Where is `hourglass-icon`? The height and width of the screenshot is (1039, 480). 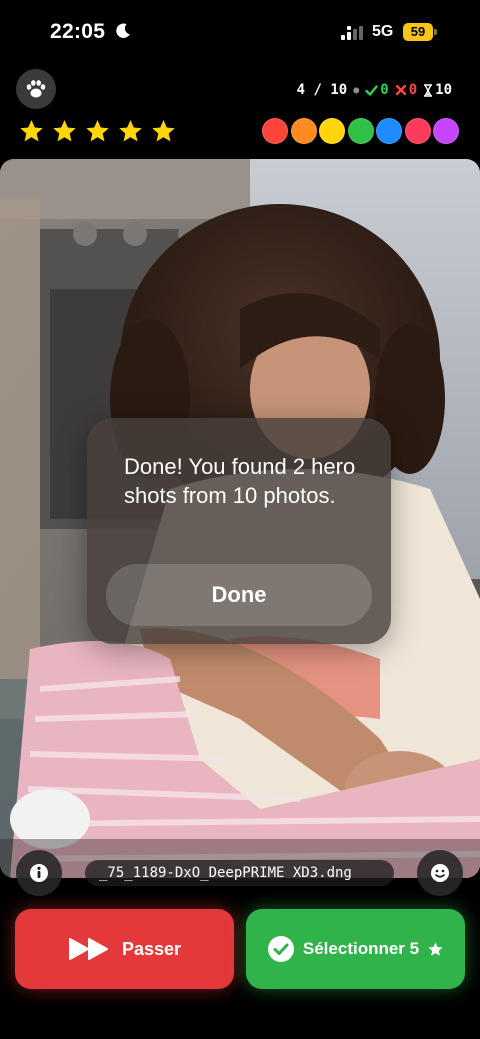
hourglass-icon is located at coordinates (428, 90).